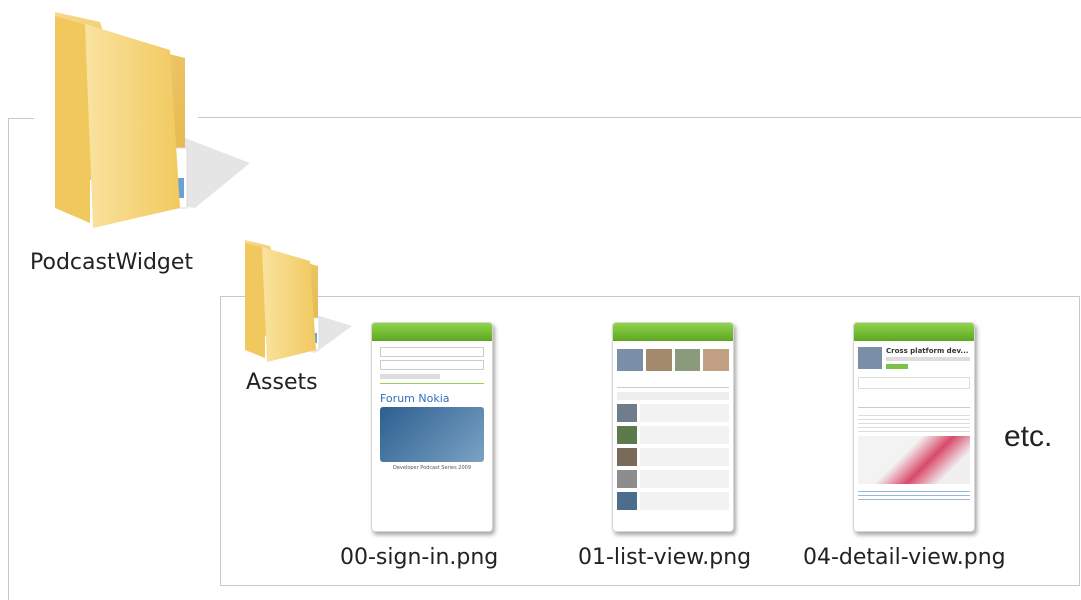 Image resolution: width=1081 pixels, height=600 pixels. What do you see at coordinates (432, 468) in the screenshot?
I see `caption-text: Developer Podcast Series 2009` at bounding box center [432, 468].